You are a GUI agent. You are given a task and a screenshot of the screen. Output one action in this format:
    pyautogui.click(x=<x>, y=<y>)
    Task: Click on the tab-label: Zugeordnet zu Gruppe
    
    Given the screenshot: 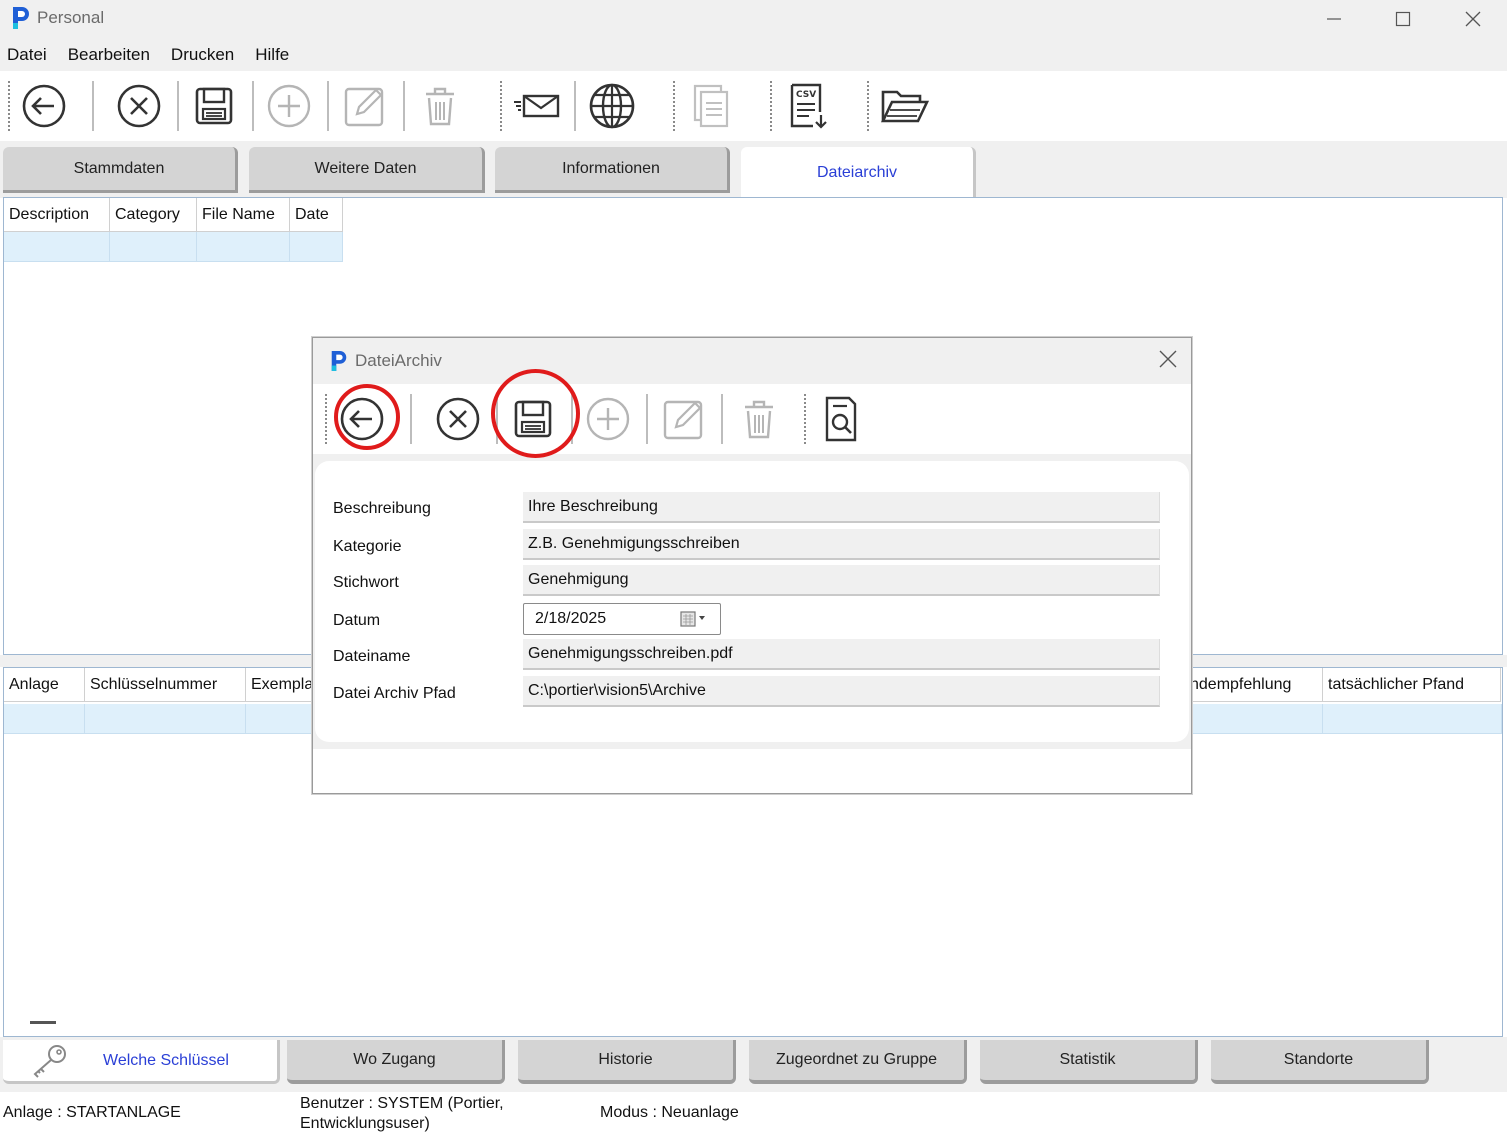 What is the action you would take?
    pyautogui.click(x=856, y=1059)
    